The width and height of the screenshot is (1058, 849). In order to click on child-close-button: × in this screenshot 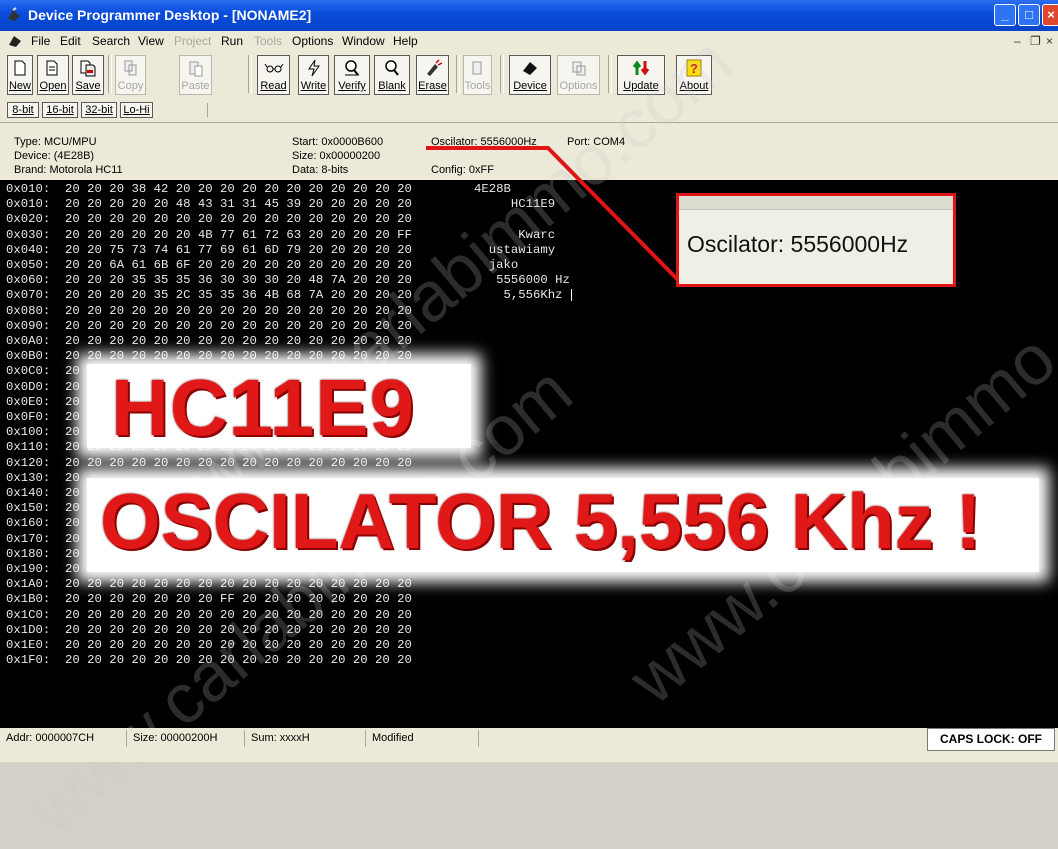, I will do `click(1049, 41)`.